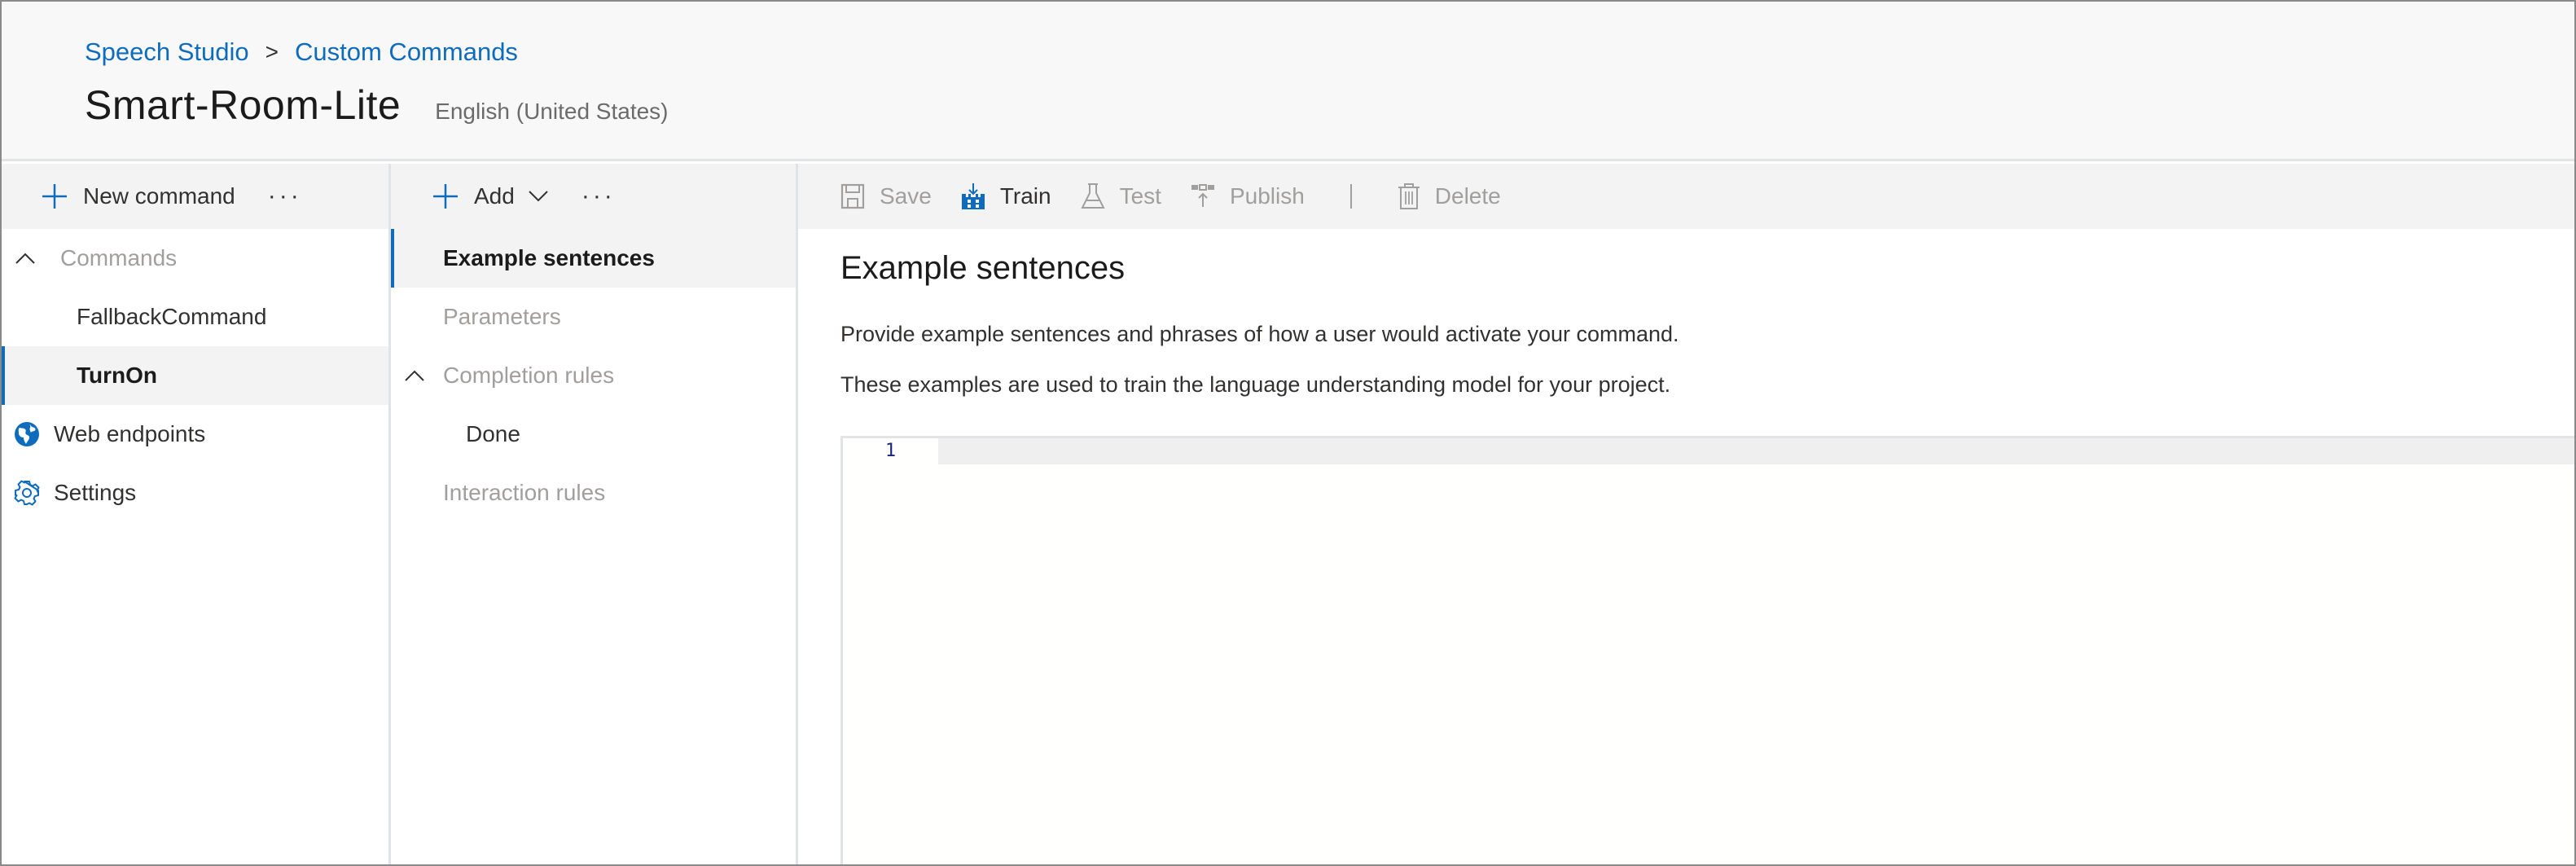  Describe the element at coordinates (906, 196) in the screenshot. I see `save-label: Save` at that location.